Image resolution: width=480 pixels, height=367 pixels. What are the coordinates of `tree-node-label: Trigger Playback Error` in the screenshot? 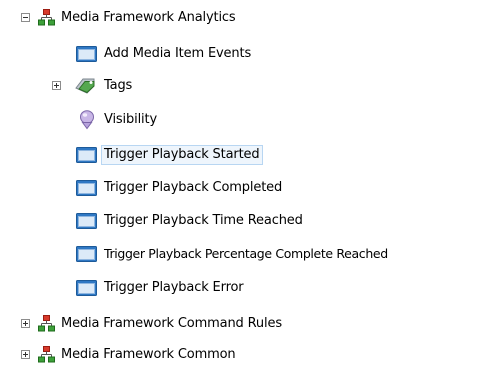 It's located at (174, 287).